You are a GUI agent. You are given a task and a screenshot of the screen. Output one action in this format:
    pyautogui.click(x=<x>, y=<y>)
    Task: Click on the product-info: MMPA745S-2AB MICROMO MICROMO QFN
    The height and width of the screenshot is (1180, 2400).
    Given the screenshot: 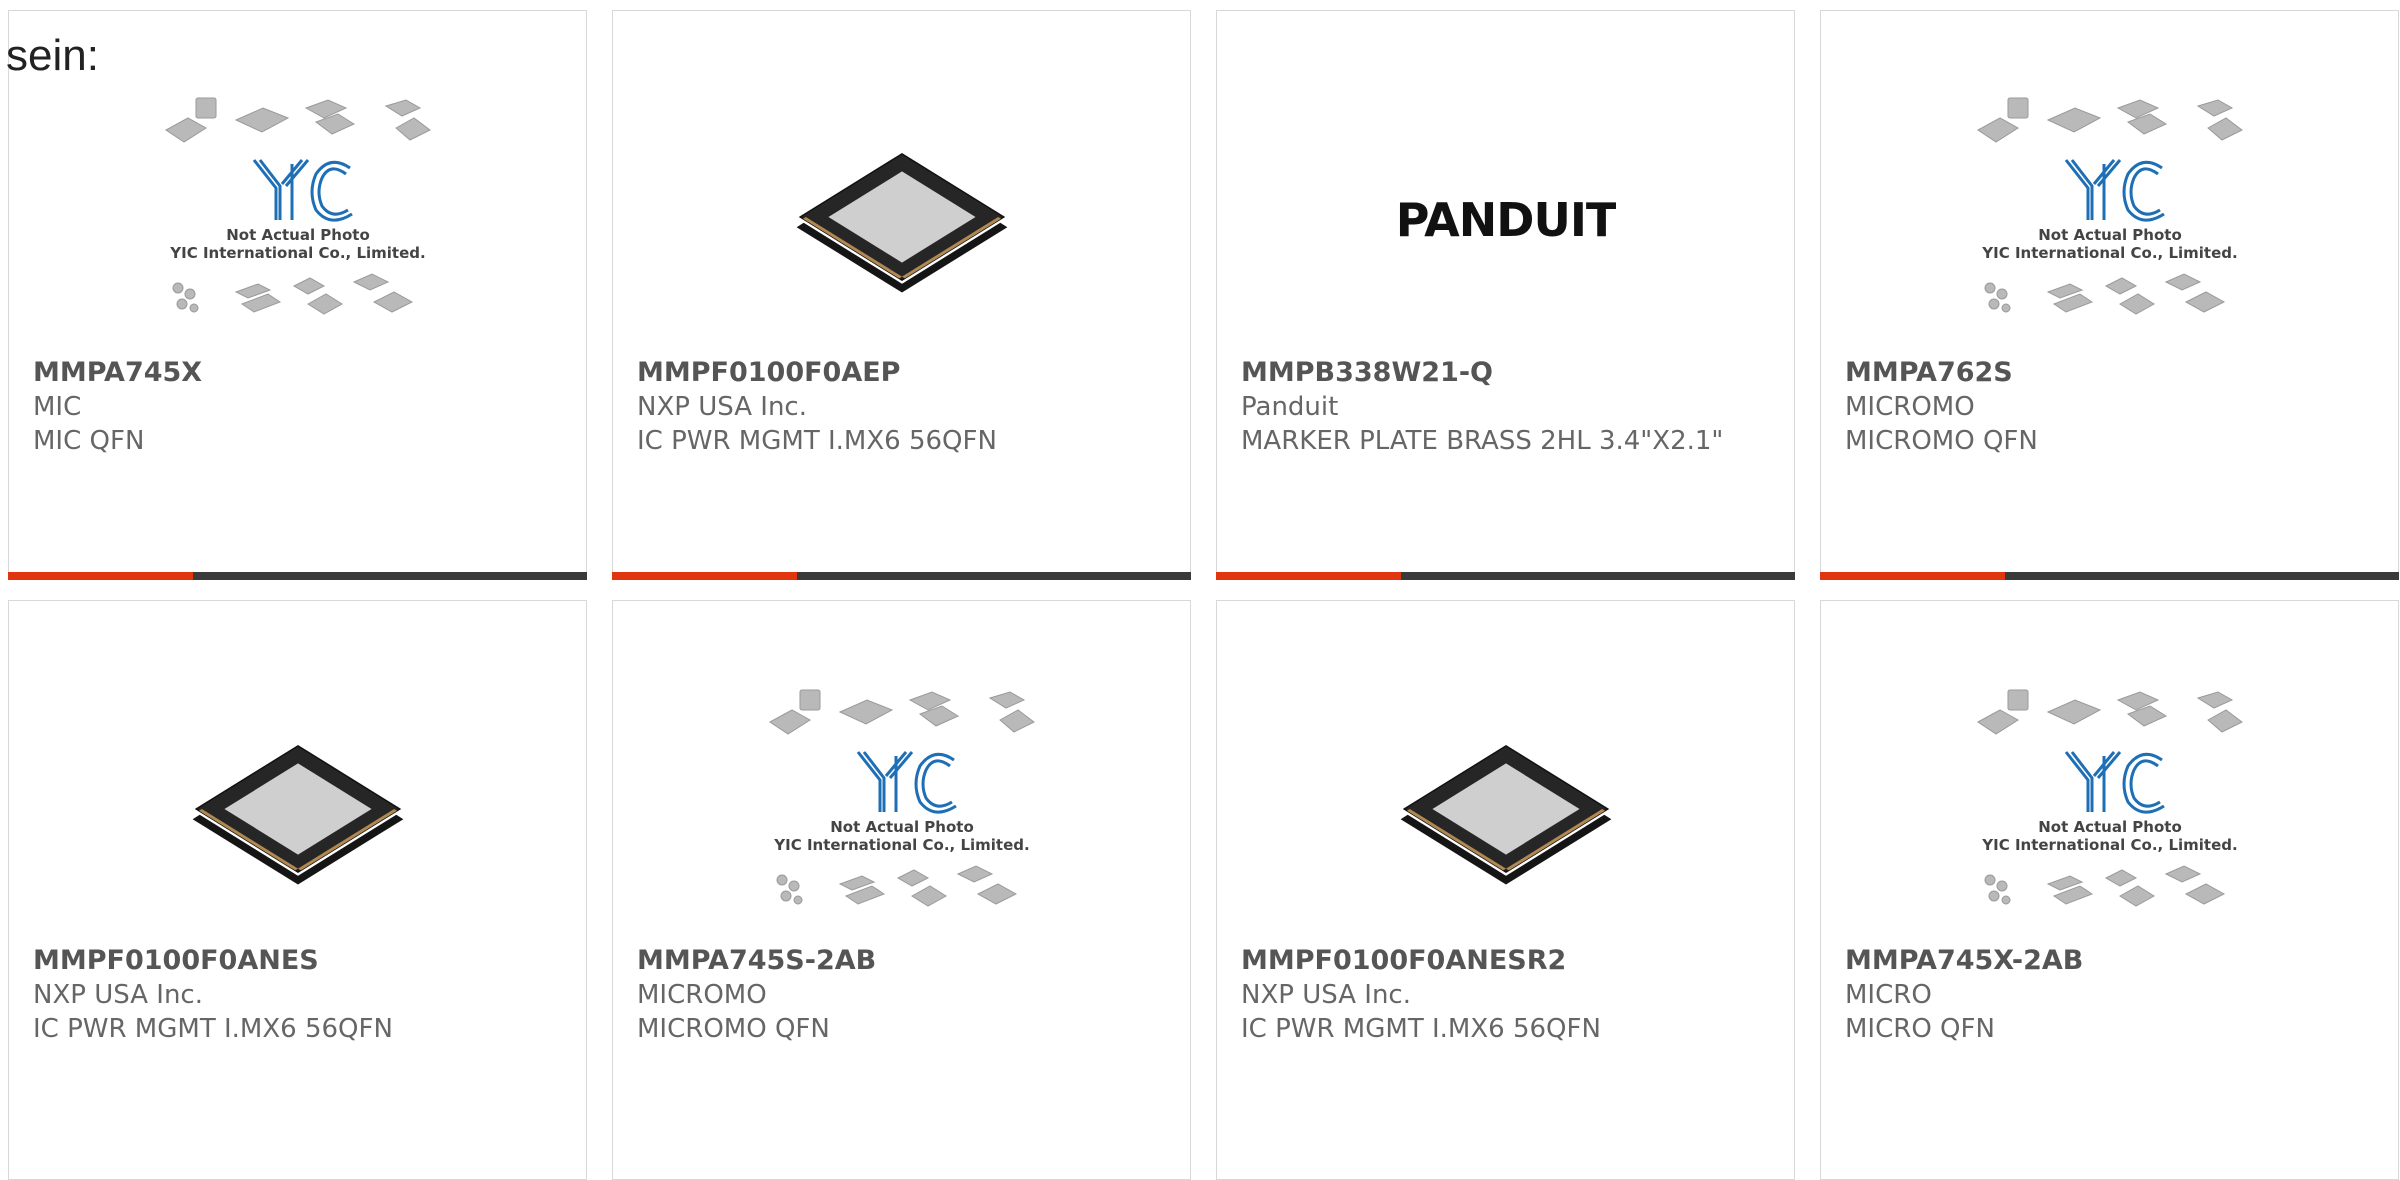 What is the action you would take?
    pyautogui.click(x=901, y=995)
    